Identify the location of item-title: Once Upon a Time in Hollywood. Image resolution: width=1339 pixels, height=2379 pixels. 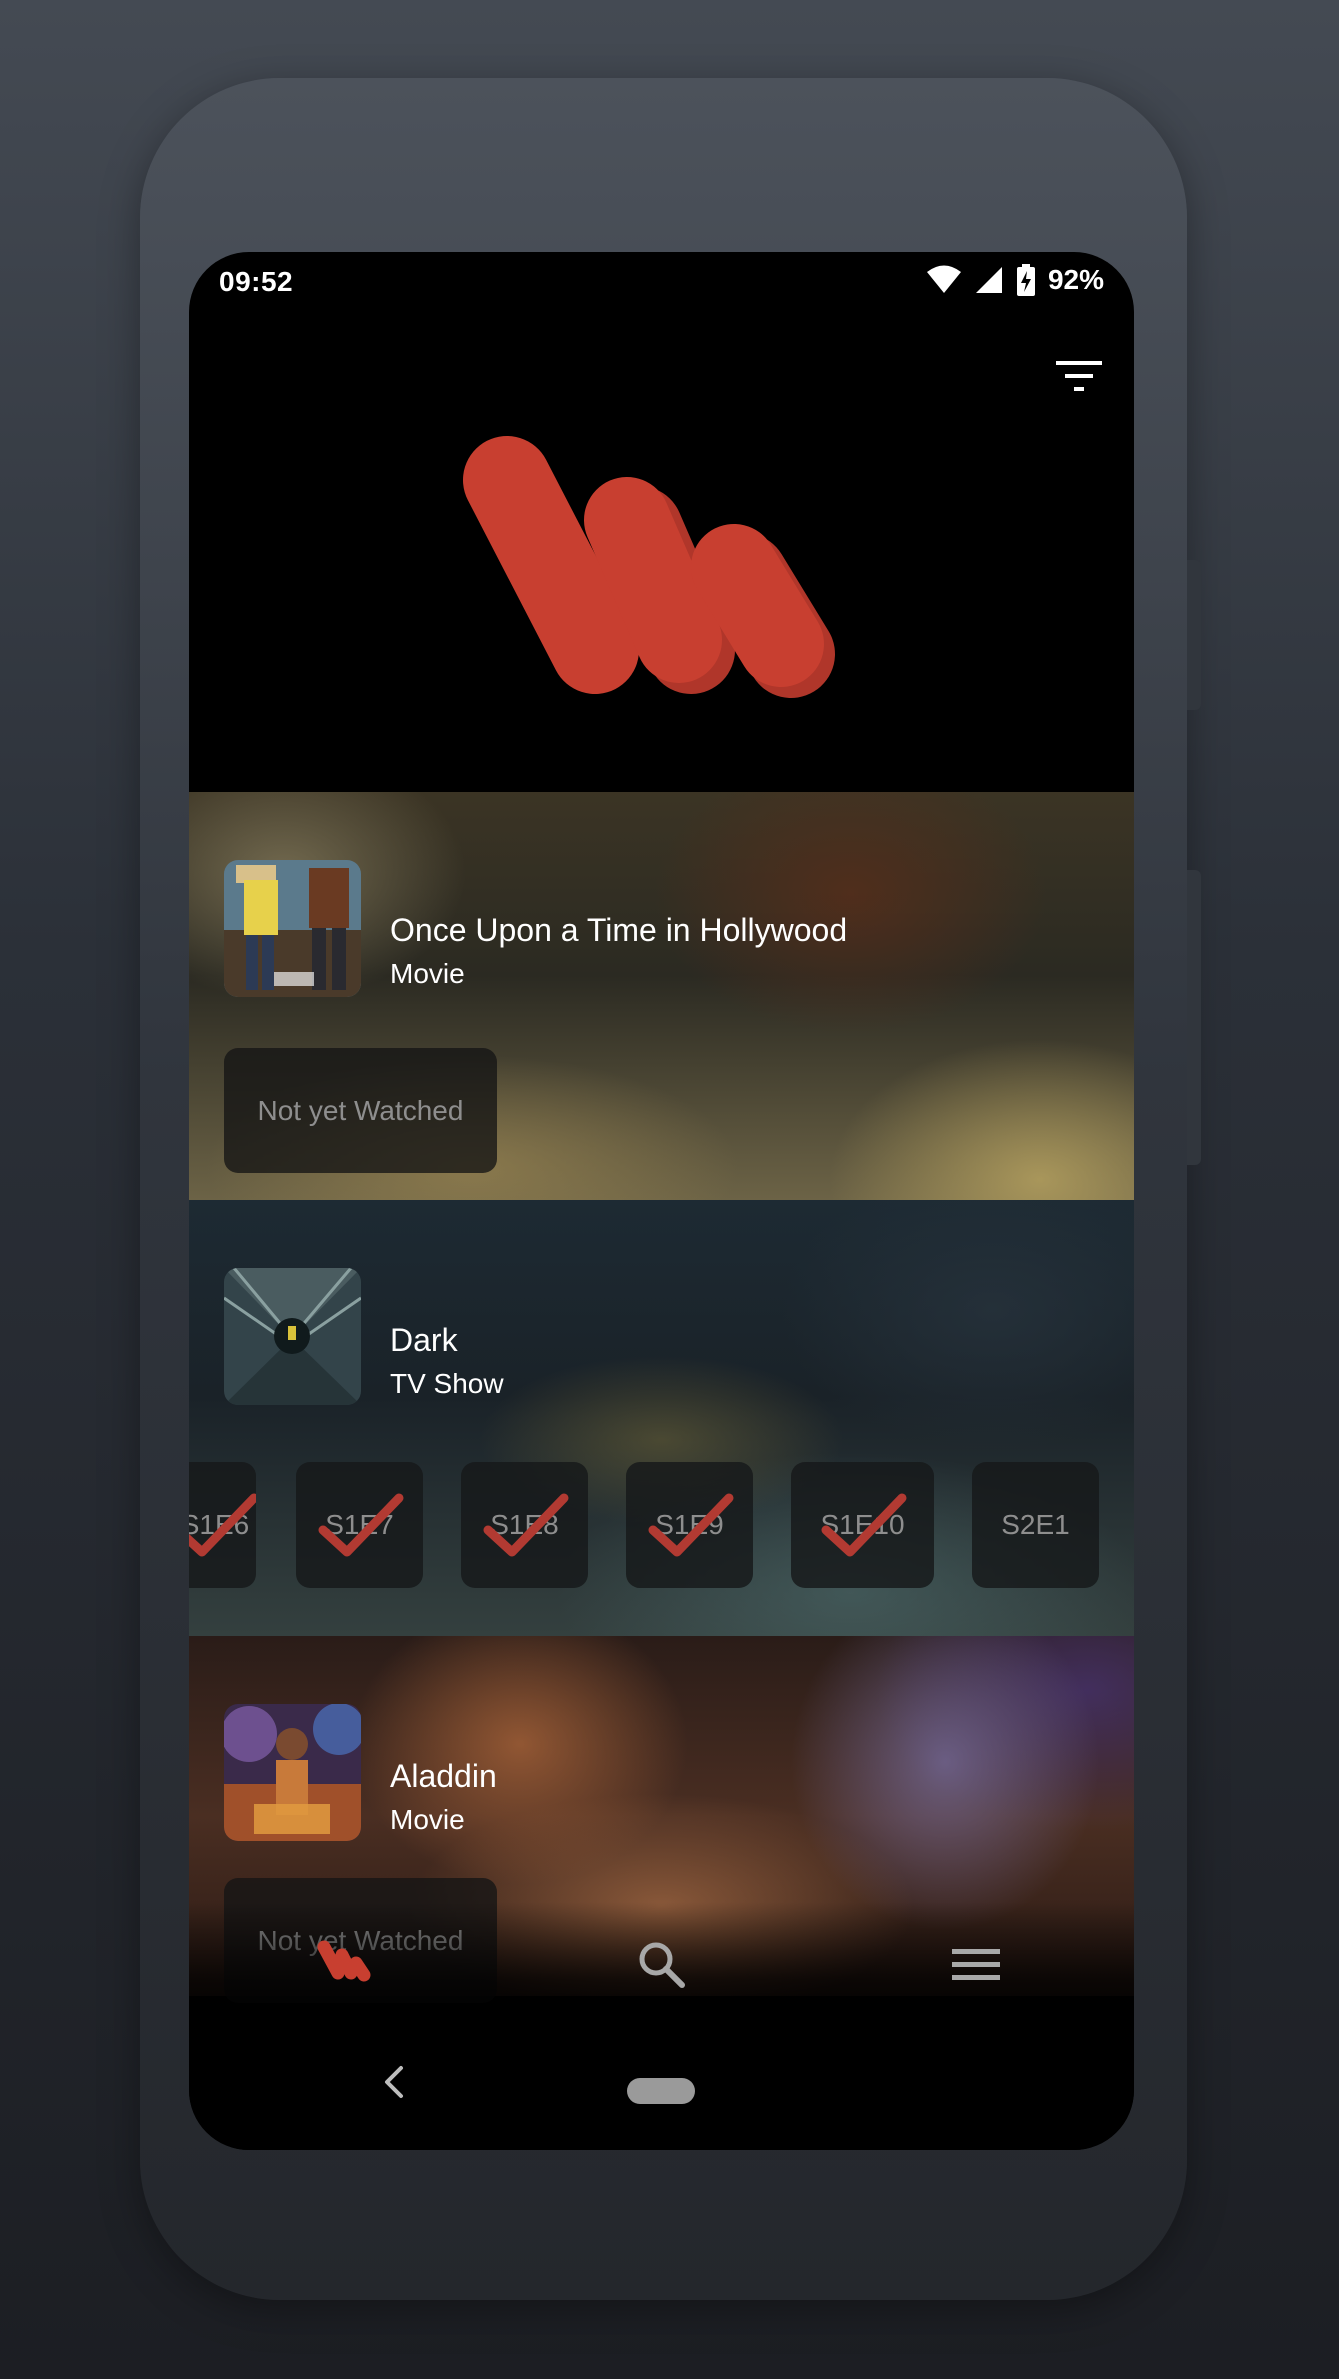
(619, 930).